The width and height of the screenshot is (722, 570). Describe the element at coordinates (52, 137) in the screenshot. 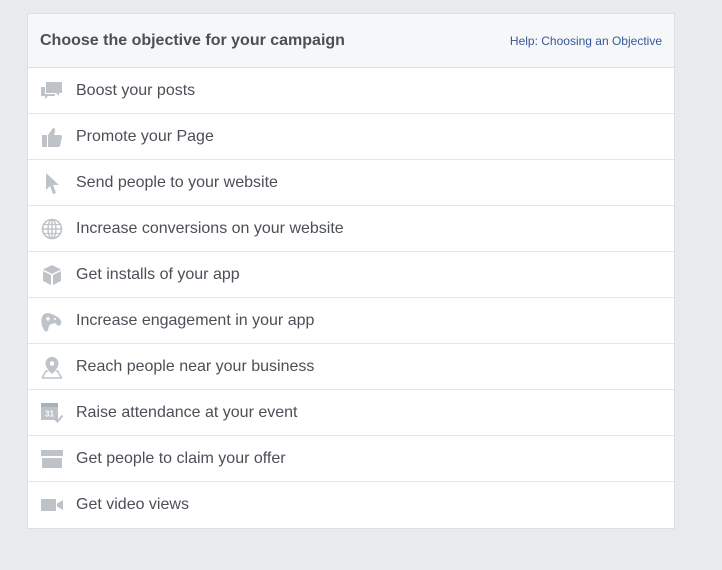

I see `thumbs-up-icon` at that location.